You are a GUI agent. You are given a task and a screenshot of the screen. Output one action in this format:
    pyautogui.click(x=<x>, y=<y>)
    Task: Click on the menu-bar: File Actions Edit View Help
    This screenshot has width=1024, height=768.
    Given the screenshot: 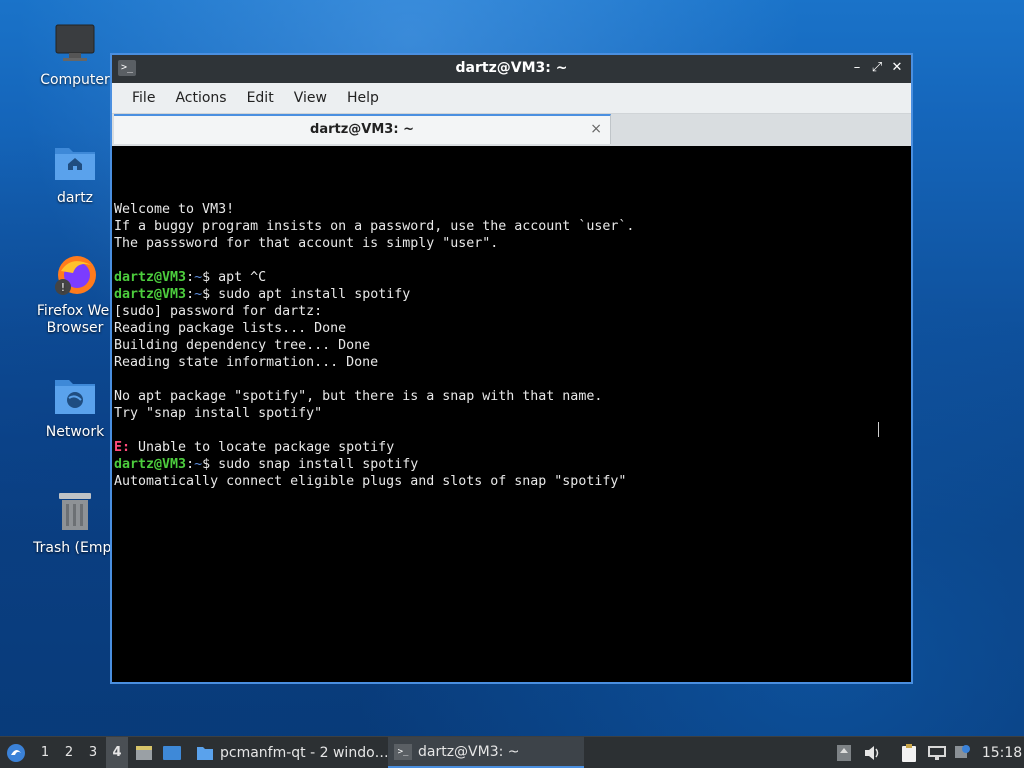 What is the action you would take?
    pyautogui.click(x=511, y=98)
    